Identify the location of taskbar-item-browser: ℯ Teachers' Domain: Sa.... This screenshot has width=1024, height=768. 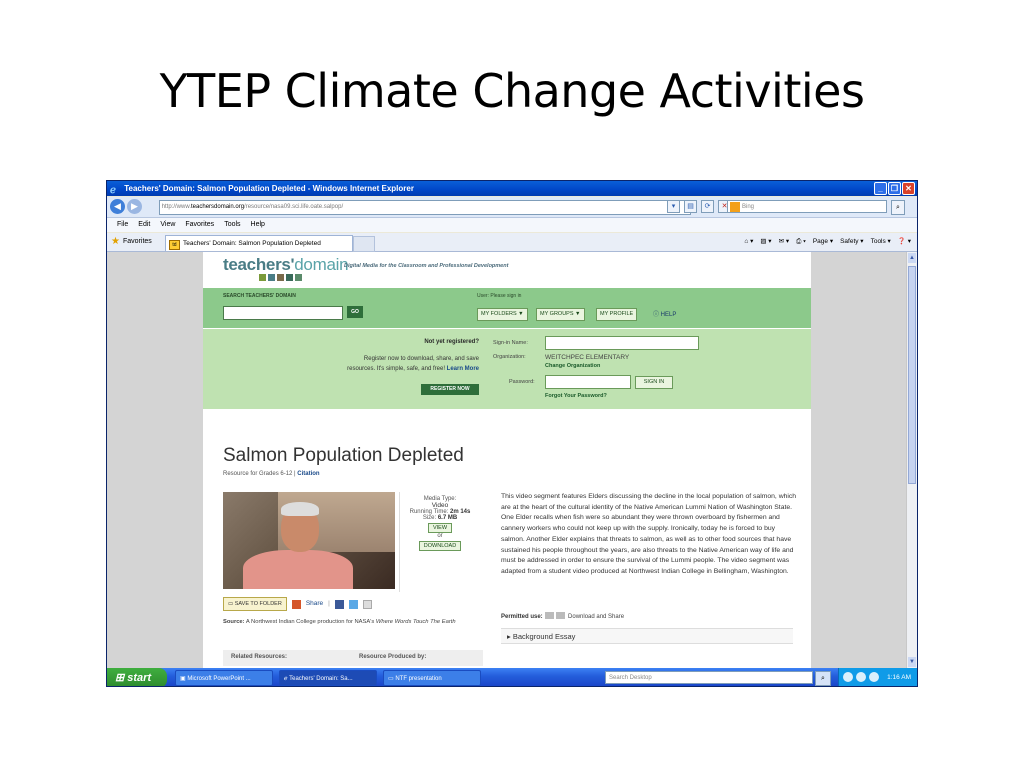
(328, 678).